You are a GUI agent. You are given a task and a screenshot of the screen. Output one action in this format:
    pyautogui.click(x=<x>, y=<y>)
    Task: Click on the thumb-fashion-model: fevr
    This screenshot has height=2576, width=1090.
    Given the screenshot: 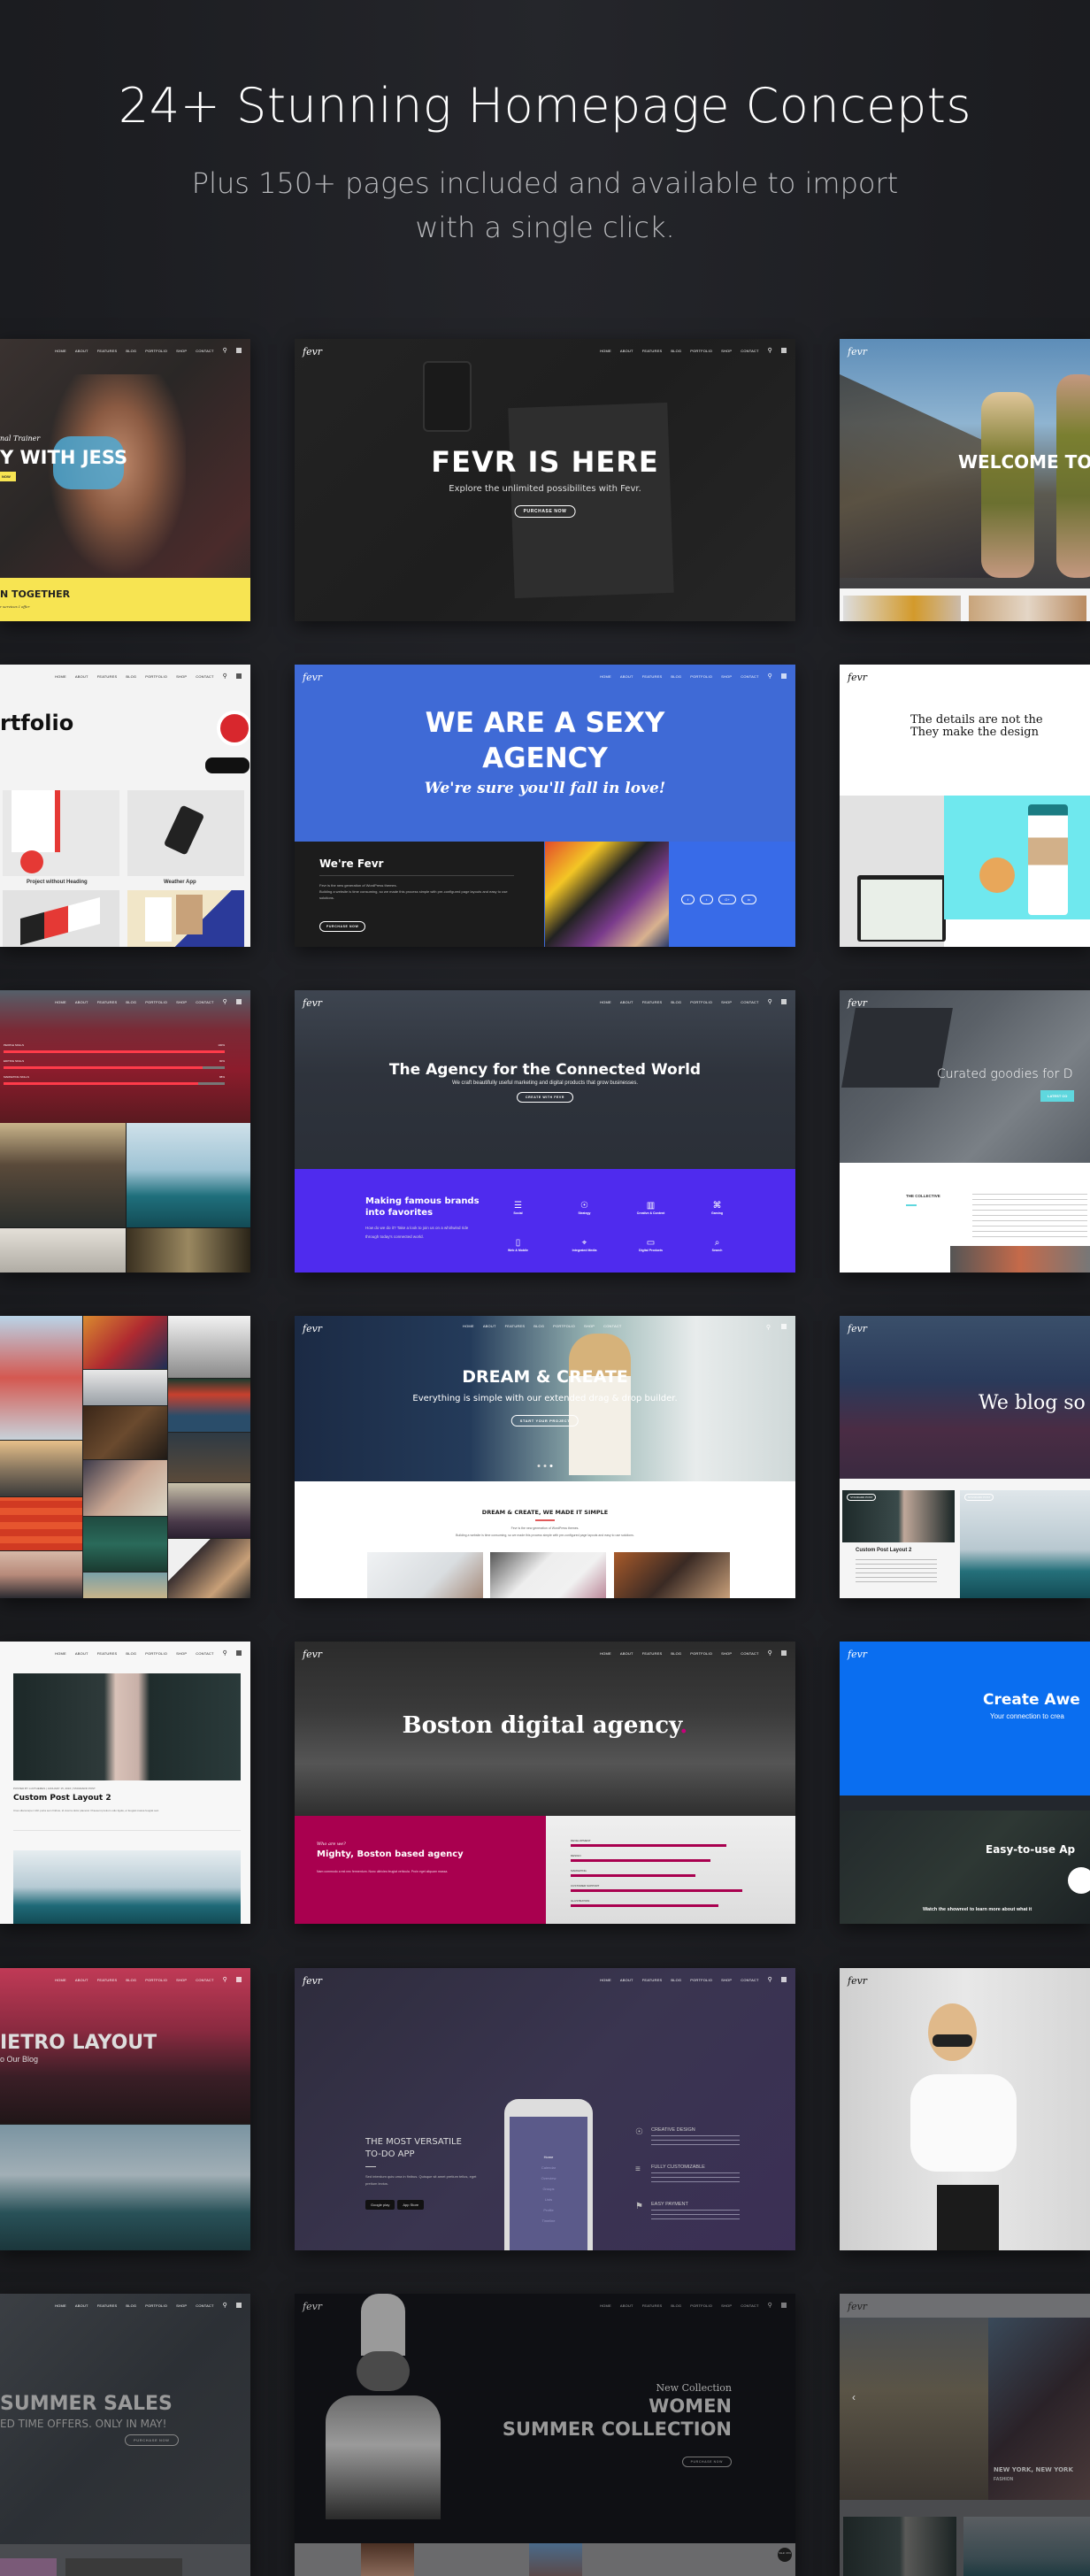 What is the action you would take?
    pyautogui.click(x=965, y=2109)
    